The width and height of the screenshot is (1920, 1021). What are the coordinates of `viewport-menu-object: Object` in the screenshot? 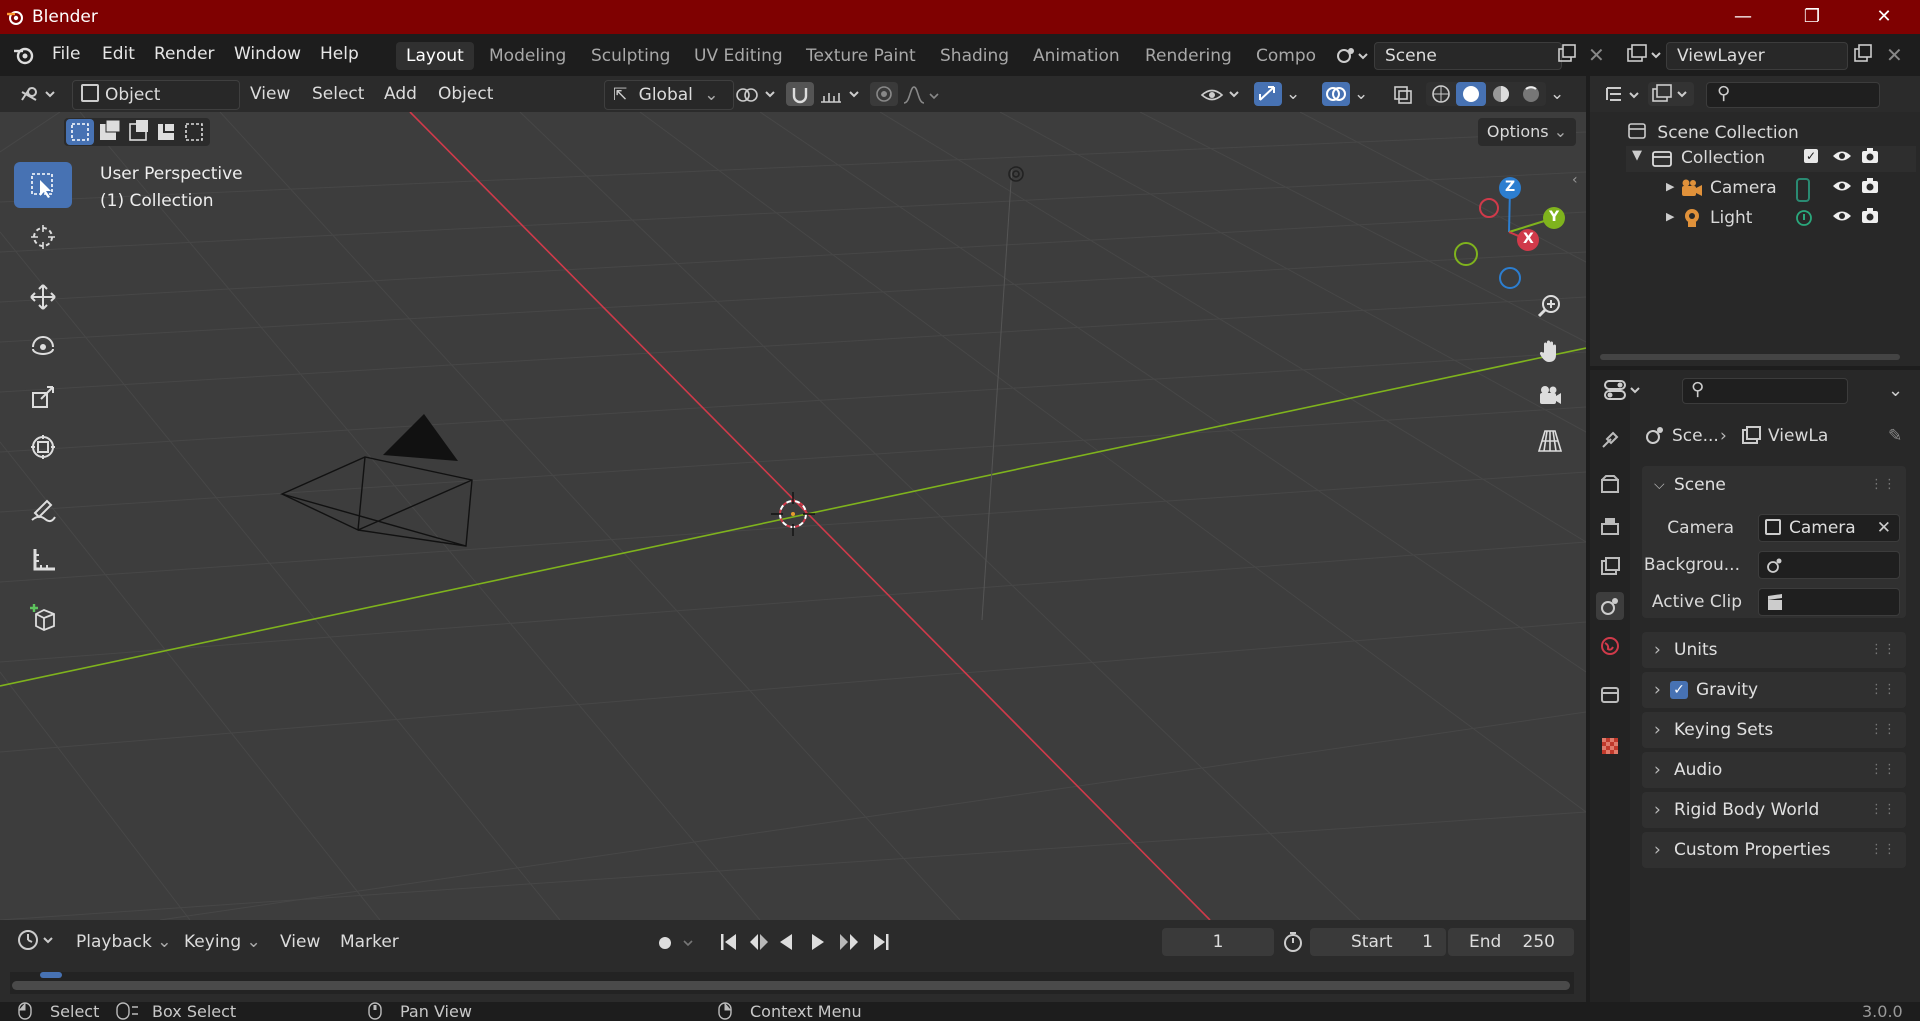 It's located at (465, 94).